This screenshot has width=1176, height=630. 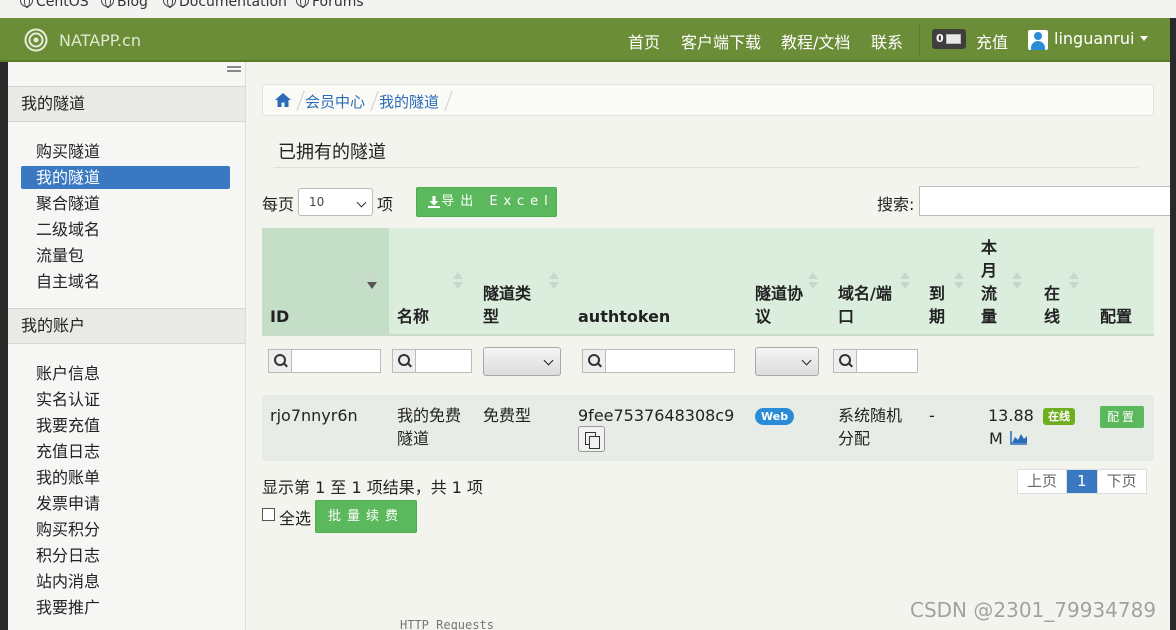 I want to click on filter-type-select, so click(x=522, y=361).